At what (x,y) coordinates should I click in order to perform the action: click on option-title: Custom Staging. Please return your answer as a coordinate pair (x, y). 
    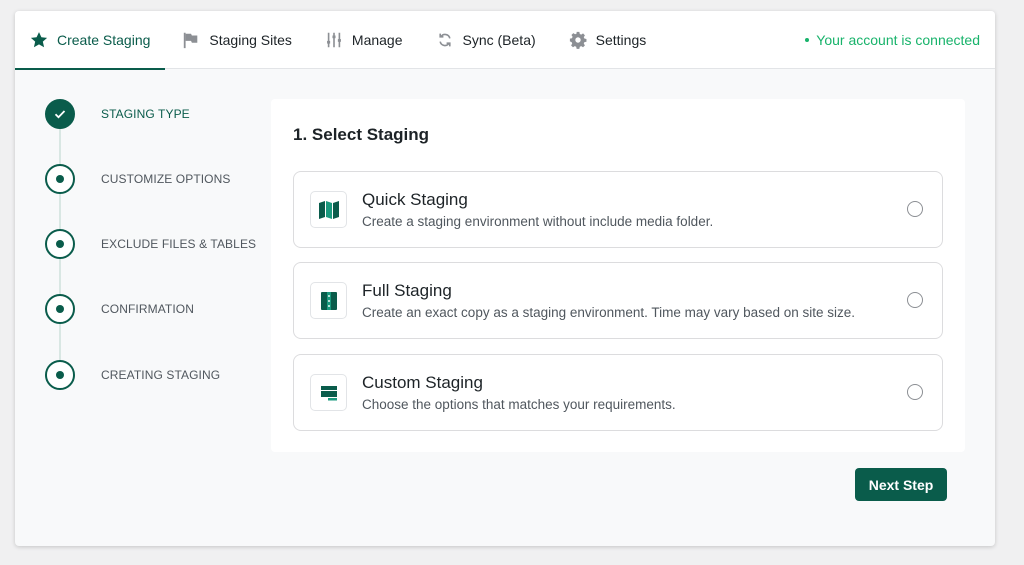
    Looking at the image, I should click on (422, 382).